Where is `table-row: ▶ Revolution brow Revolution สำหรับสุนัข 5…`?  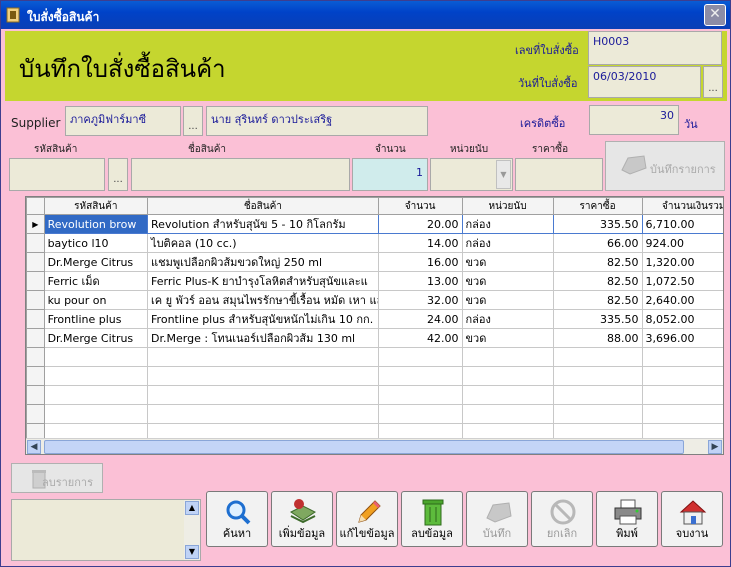
table-row: ▶ Revolution brow Revolution สำหรับสุนัข 5… is located at coordinates (374, 224).